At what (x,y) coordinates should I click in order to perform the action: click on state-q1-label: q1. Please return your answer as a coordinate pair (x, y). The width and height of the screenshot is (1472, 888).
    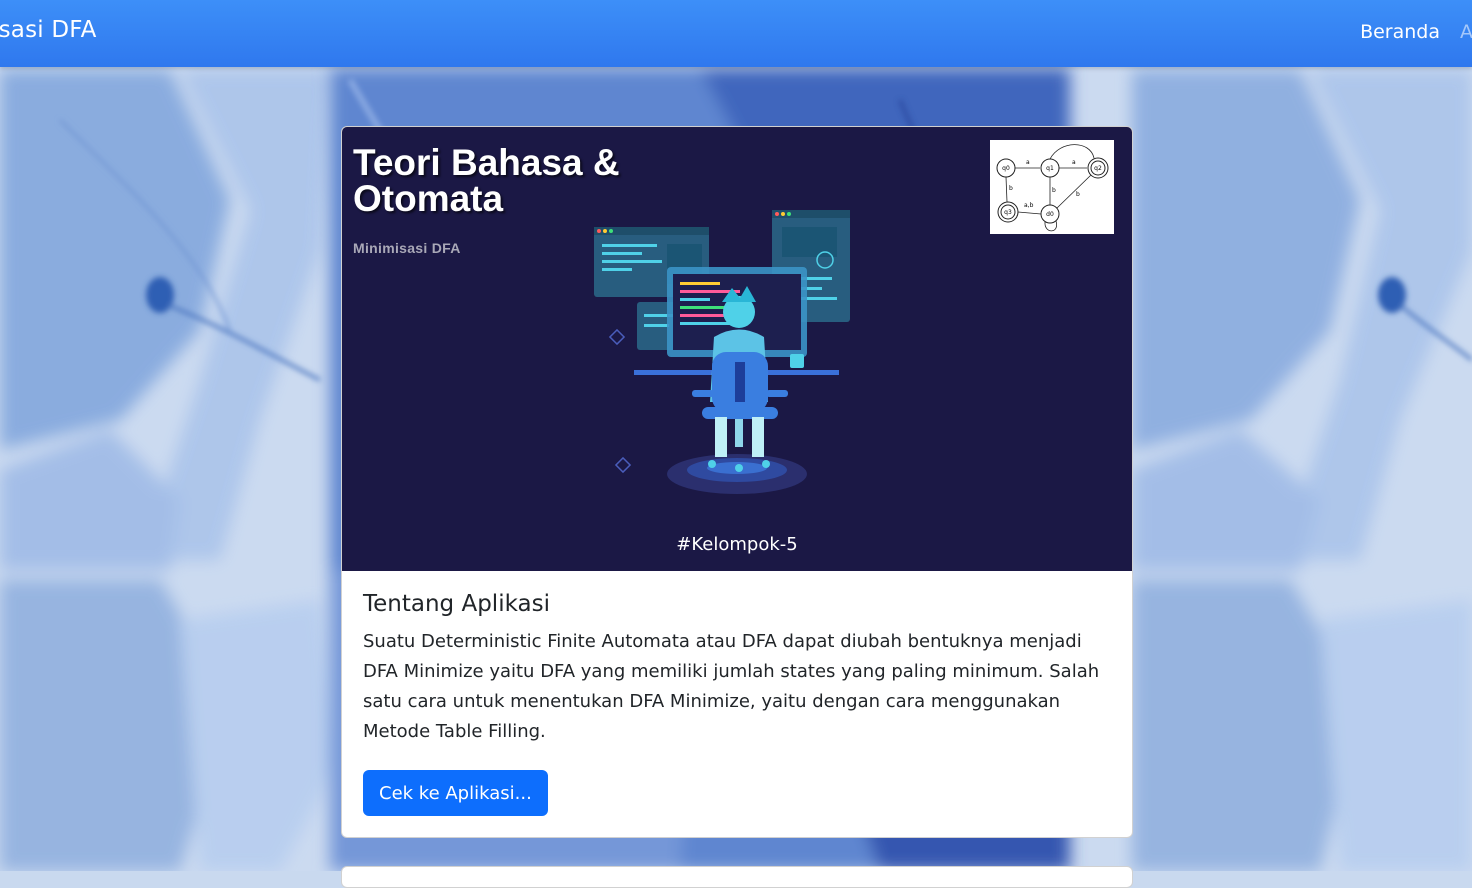
    Looking at the image, I should click on (1050, 168).